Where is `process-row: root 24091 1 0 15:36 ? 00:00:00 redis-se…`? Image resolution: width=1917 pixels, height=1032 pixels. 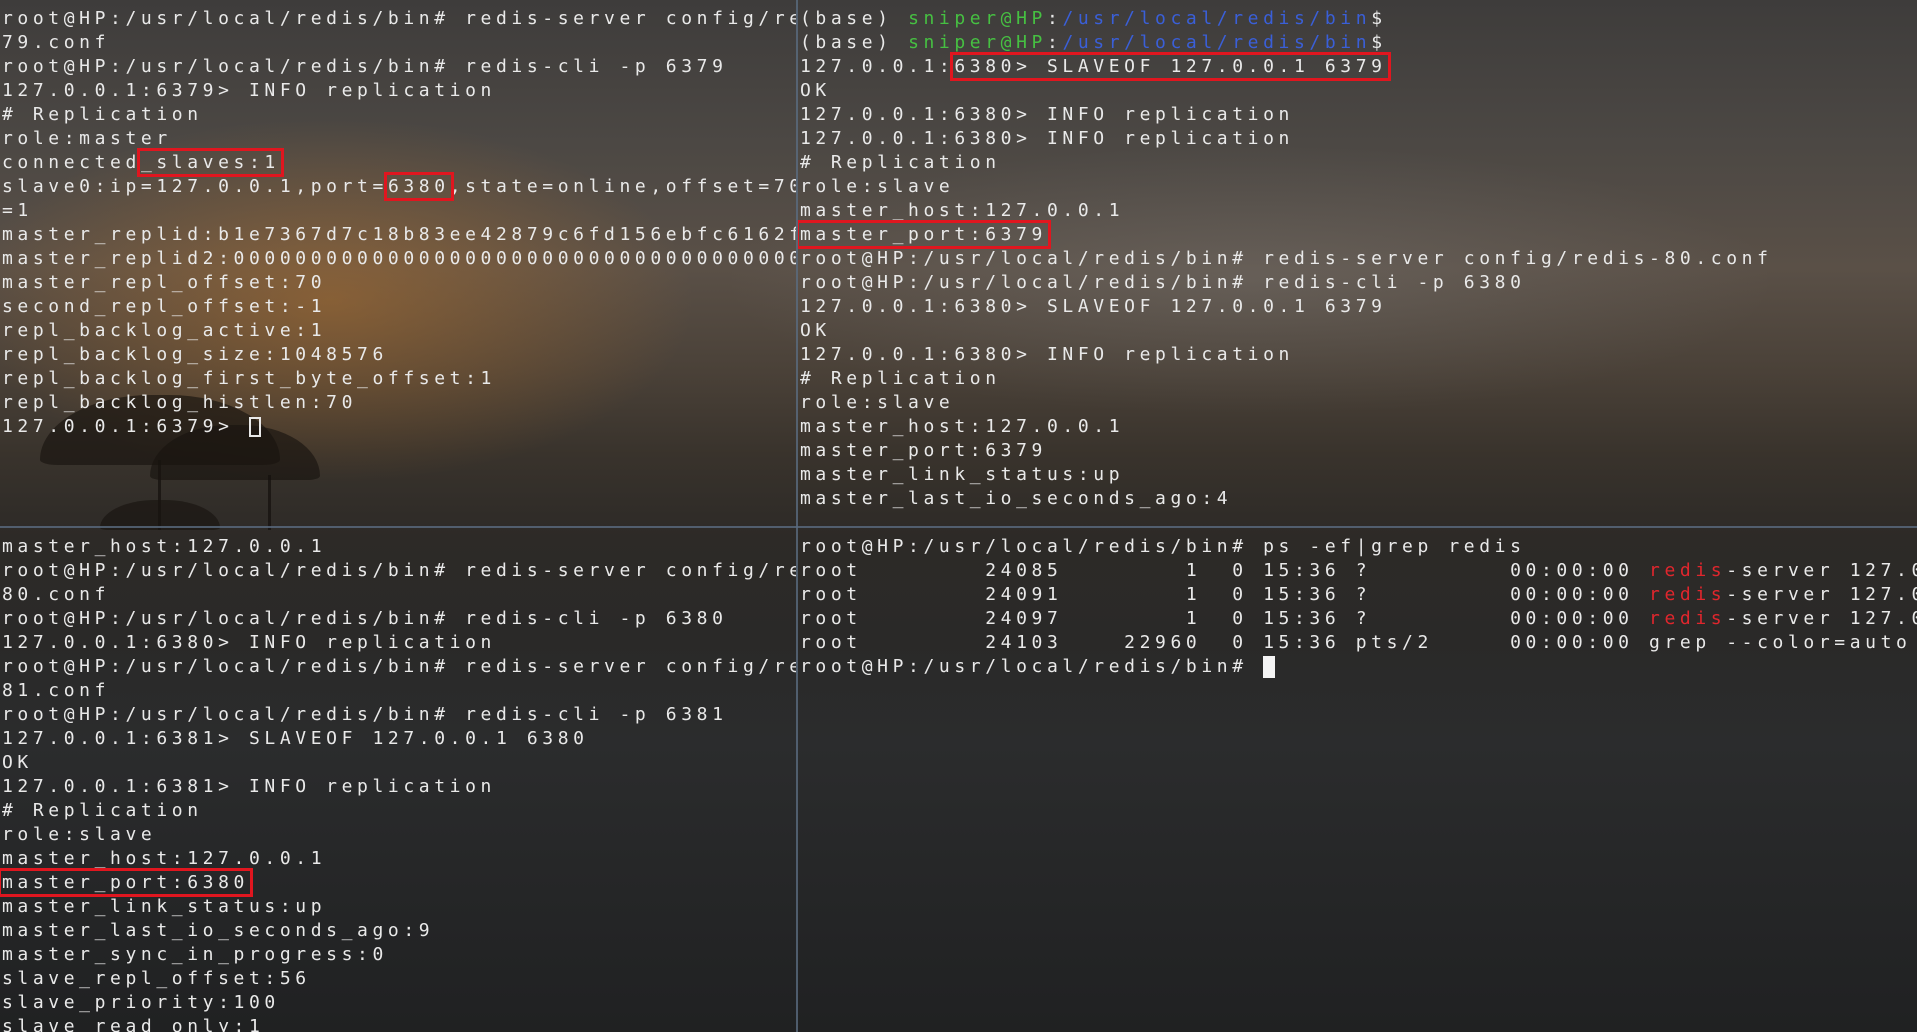 process-row: root 24091 1 0 15:36 ? 00:00:00 redis-se… is located at coordinates (1357, 595).